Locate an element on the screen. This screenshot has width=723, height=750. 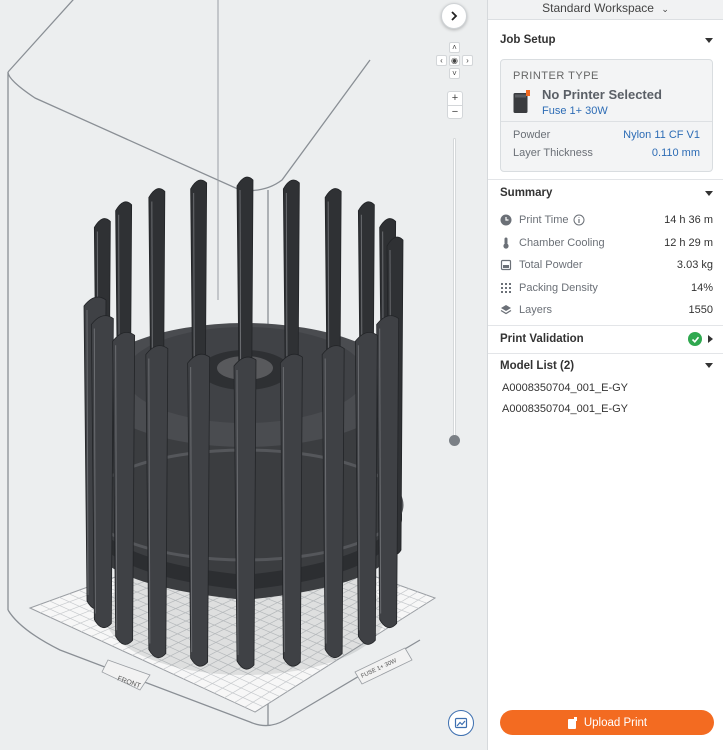
pan-down-icon: ˅ is located at coordinates (454, 73).